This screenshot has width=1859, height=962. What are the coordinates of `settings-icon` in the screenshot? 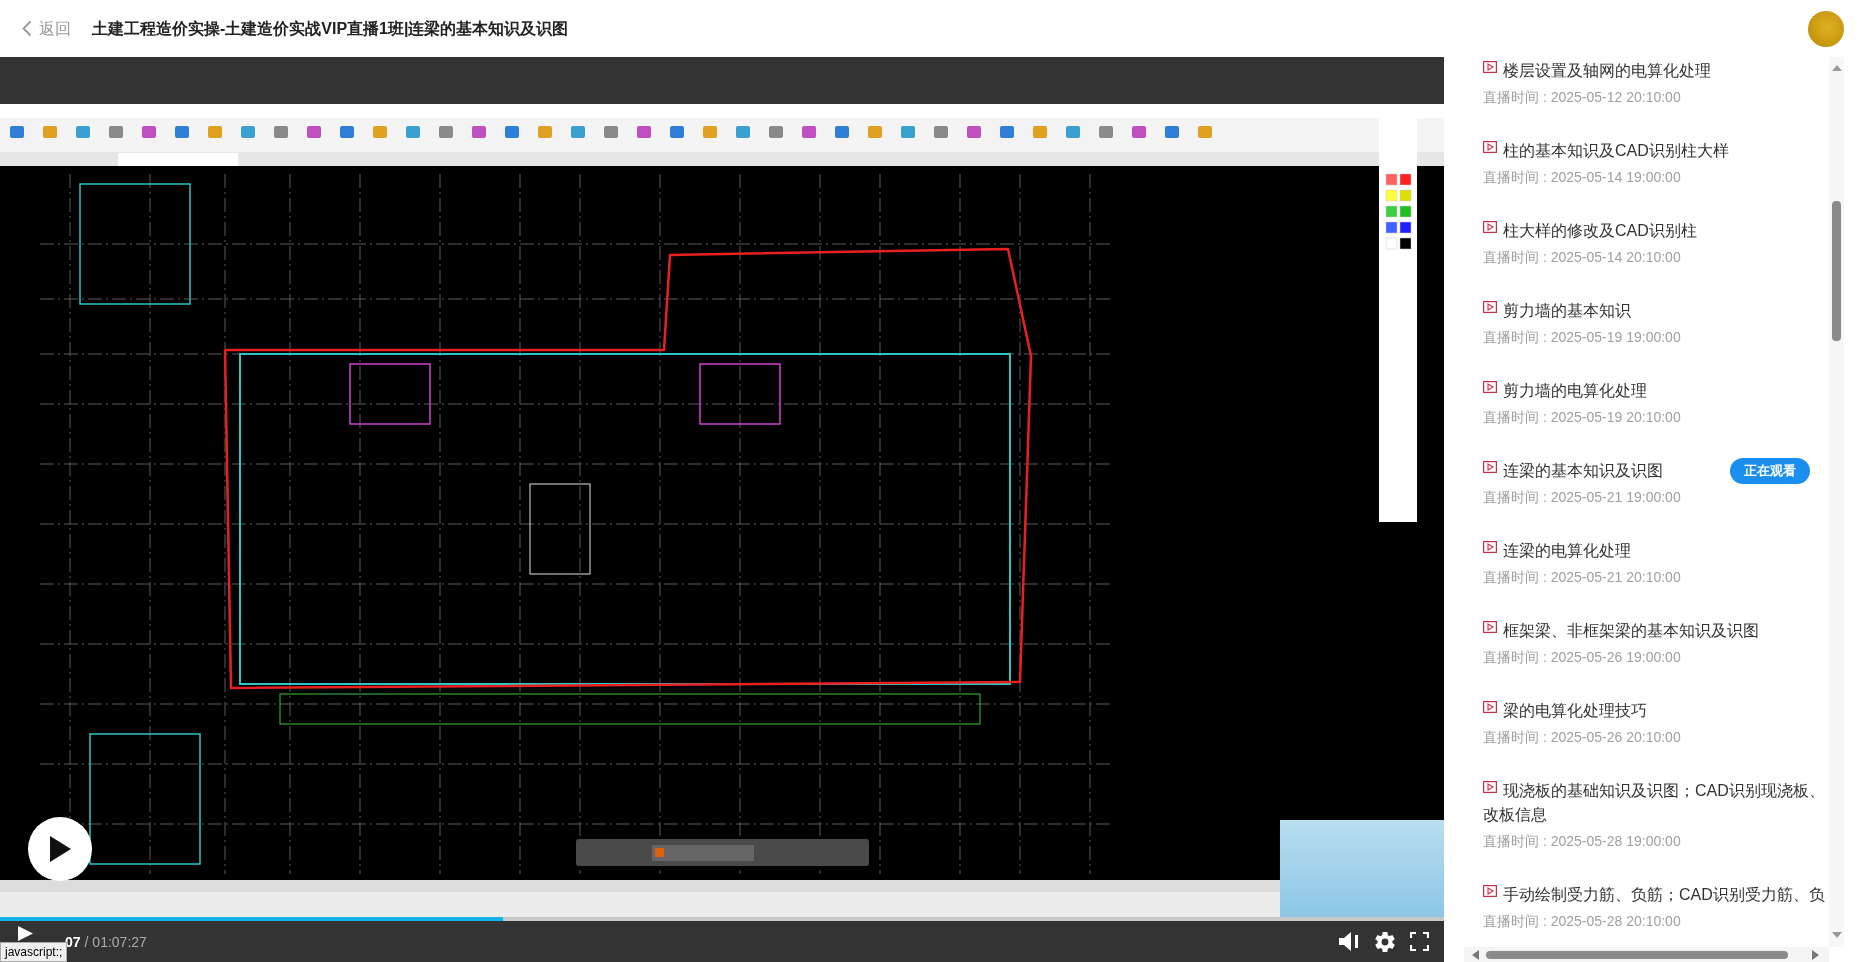 It's located at (1385, 941).